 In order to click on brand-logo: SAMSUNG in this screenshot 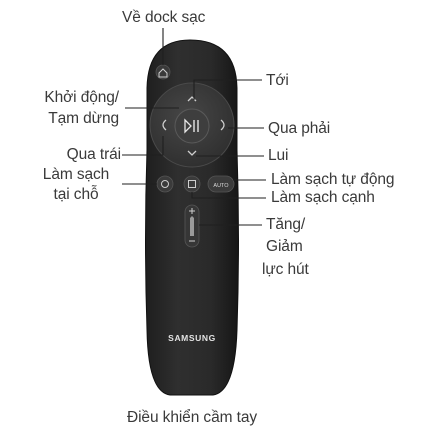, I will do `click(192, 338)`.